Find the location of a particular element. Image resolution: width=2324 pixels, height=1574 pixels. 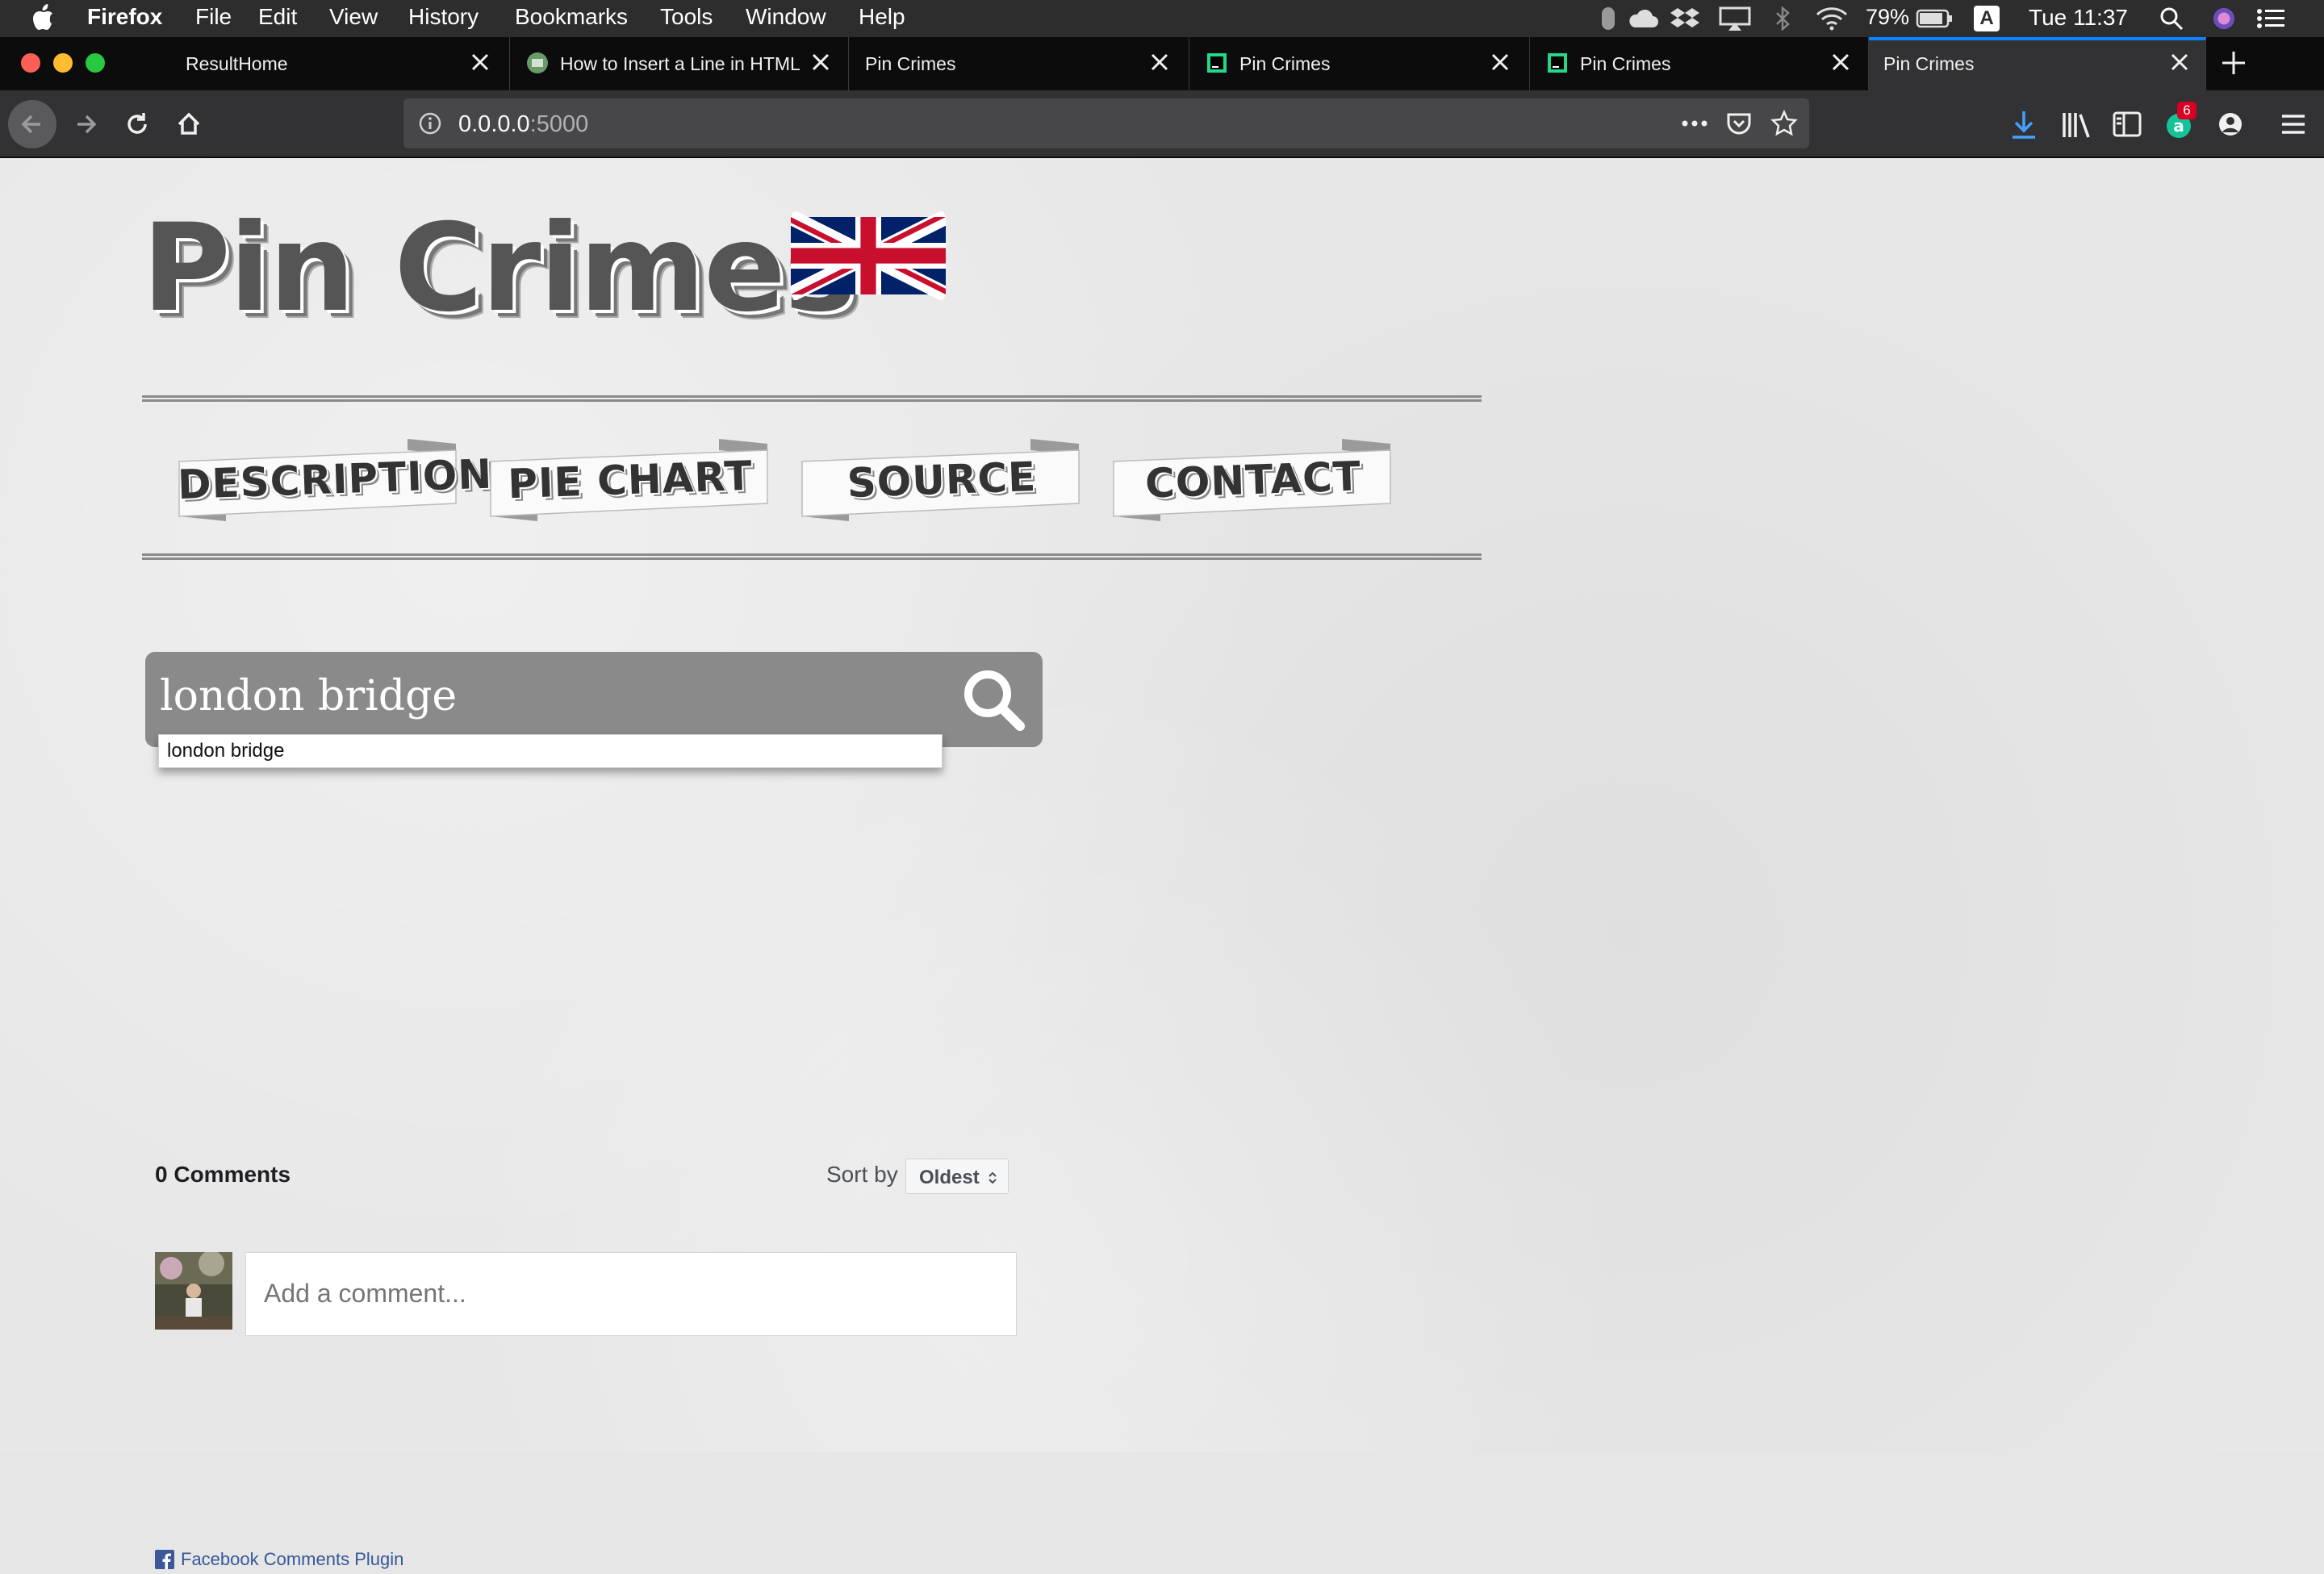

select-arrows-icon is located at coordinates (993, 1177).